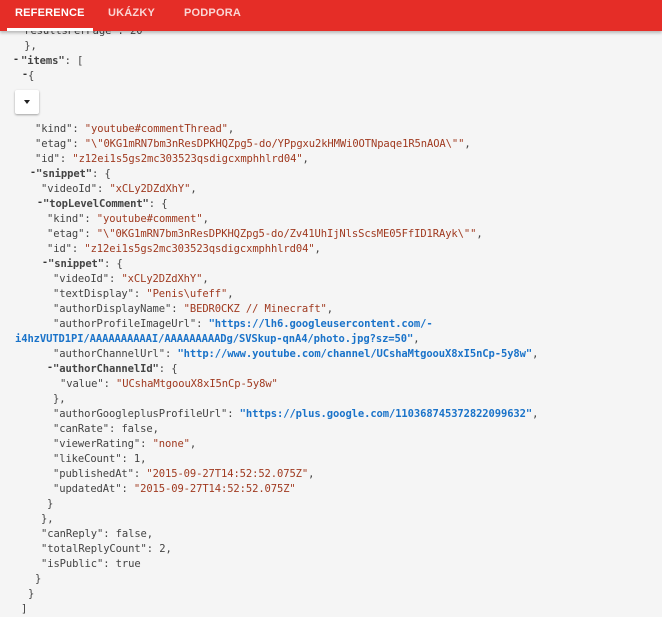 Image resolution: width=662 pixels, height=617 pixels. Describe the element at coordinates (24, 609) in the screenshot. I see `json-line: ]` at that location.